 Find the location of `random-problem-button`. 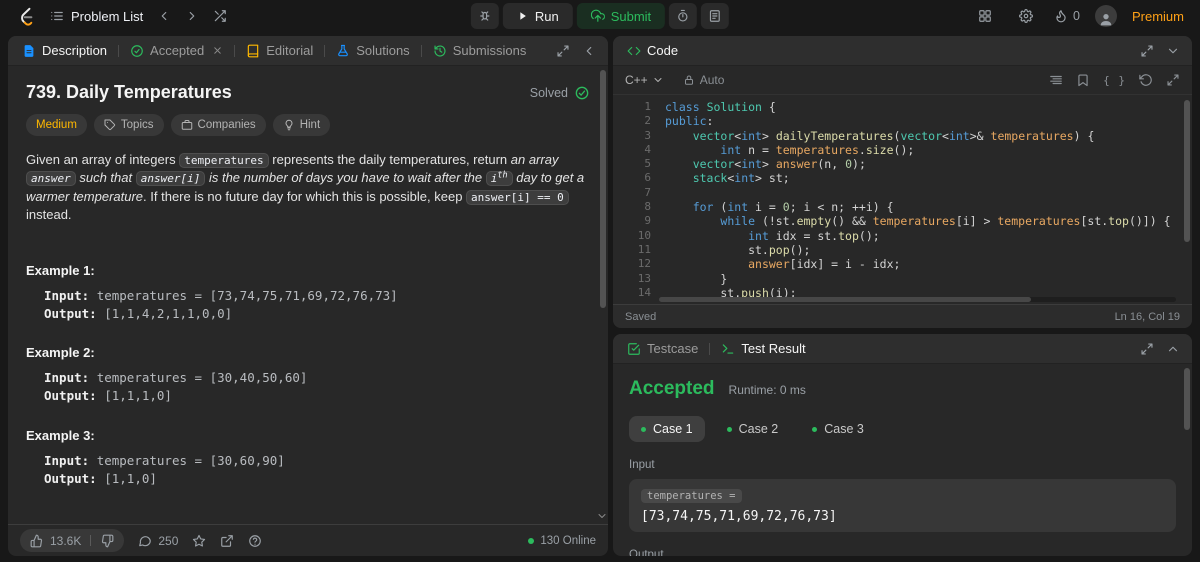

random-problem-button is located at coordinates (220, 16).